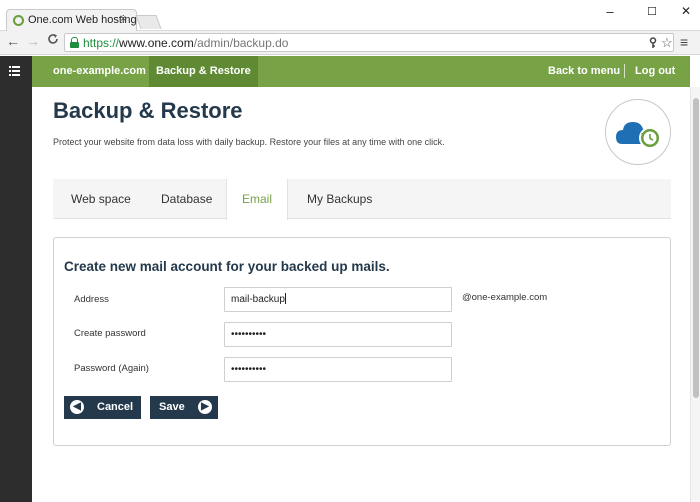 The image size is (700, 502). What do you see at coordinates (338, 369) in the screenshot?
I see `password-again-field: ••••••••••` at bounding box center [338, 369].